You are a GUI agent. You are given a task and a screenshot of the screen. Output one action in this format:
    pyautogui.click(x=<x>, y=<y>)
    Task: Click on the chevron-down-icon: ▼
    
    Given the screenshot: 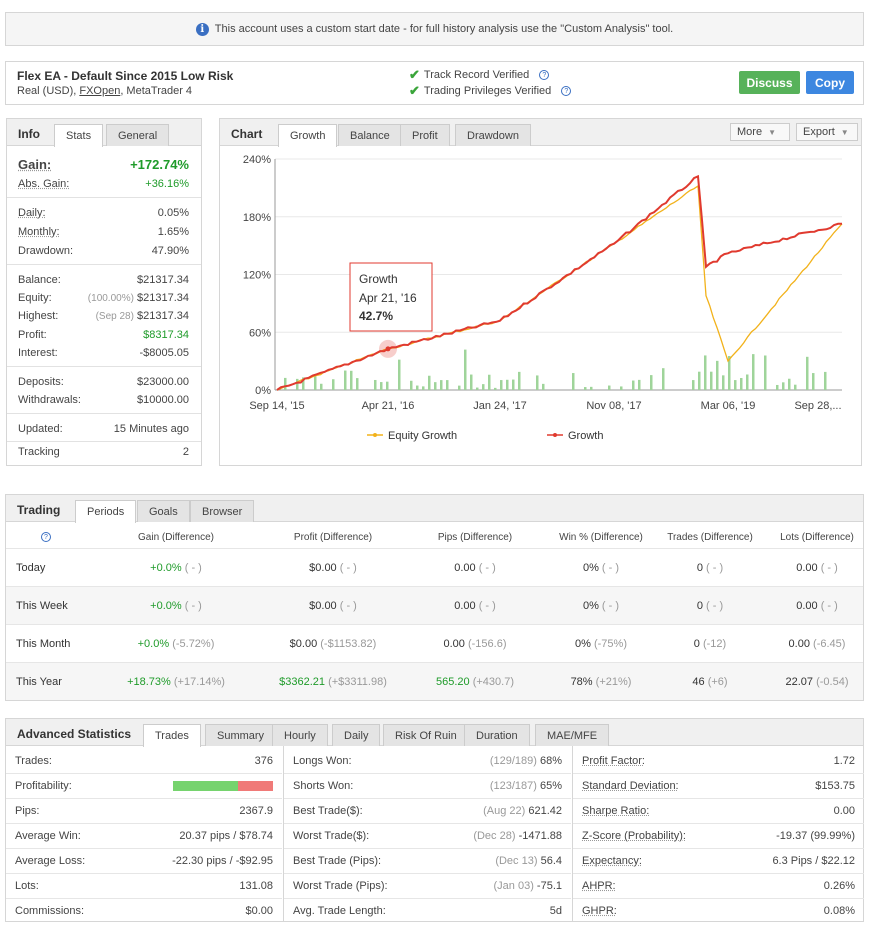 What is the action you would take?
    pyautogui.click(x=772, y=132)
    